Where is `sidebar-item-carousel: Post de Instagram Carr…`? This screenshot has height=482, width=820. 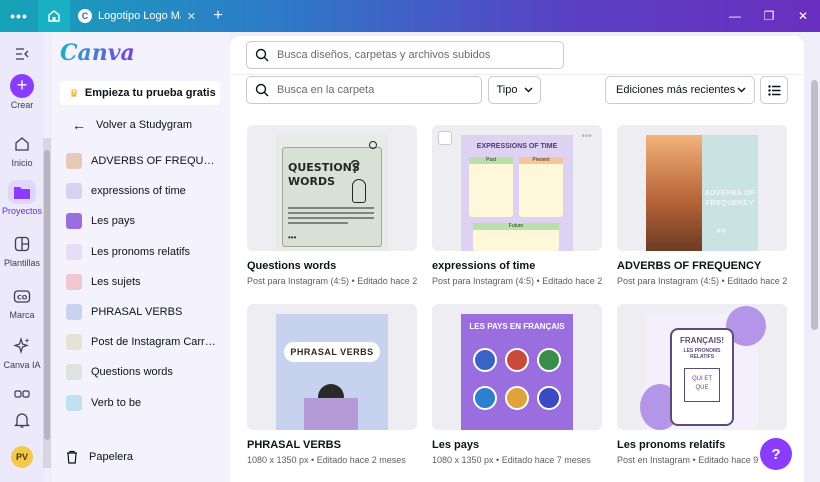
sidebar-item-carousel: Post de Instagram Carr… is located at coordinates (146, 342).